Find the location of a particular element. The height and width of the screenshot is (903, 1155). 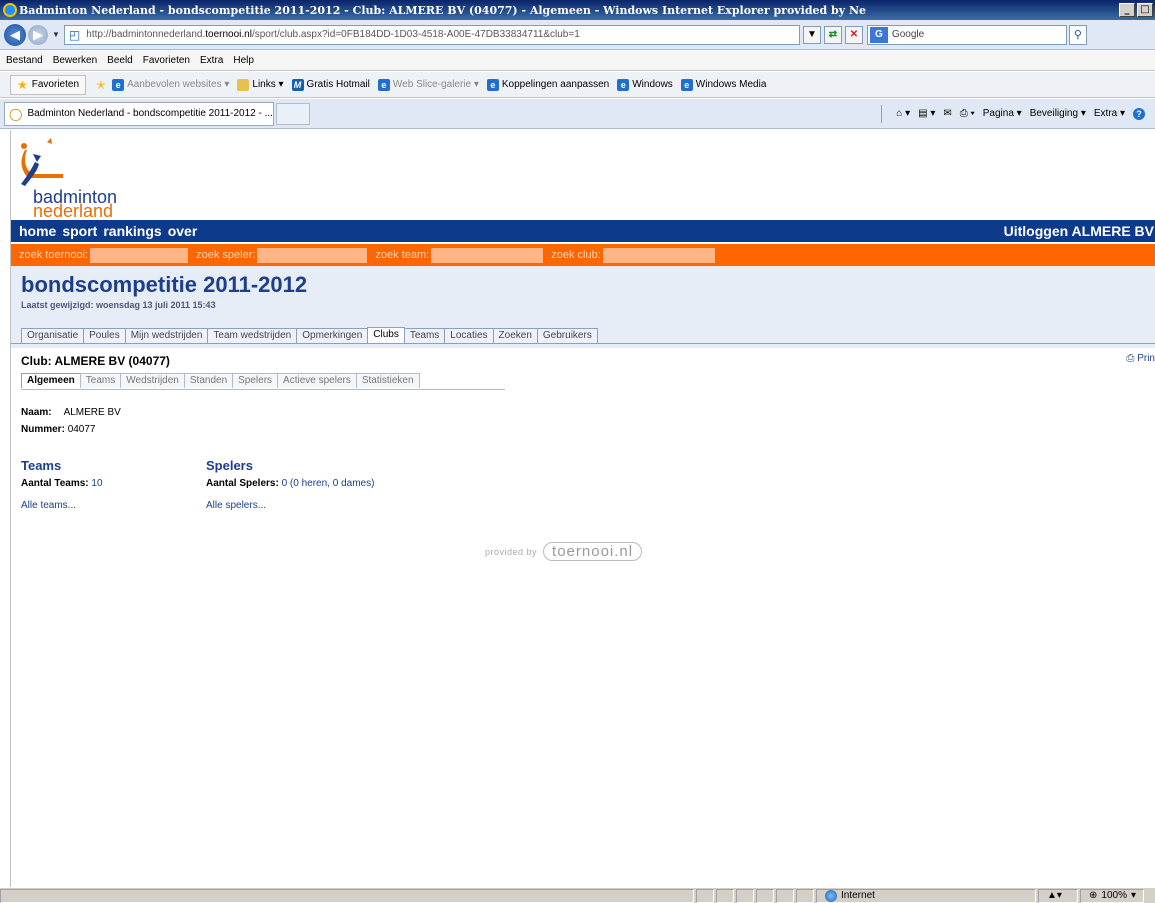

stop-button: ✕ is located at coordinates (853, 34).